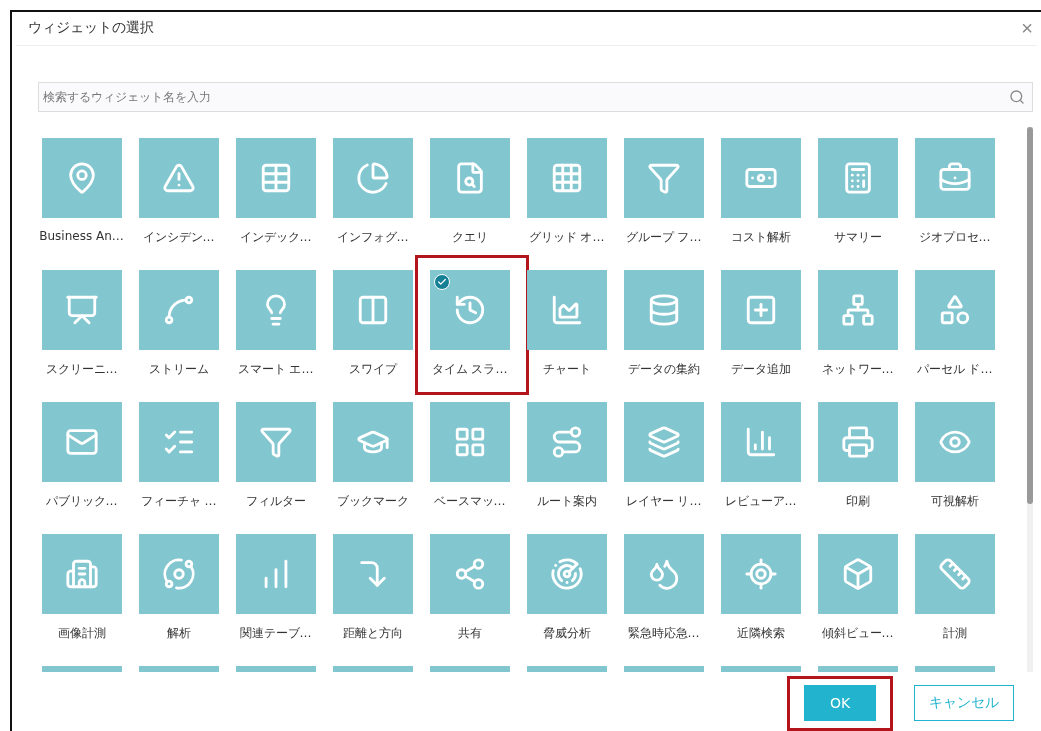  I want to click on orbit-icon, so click(178, 573).